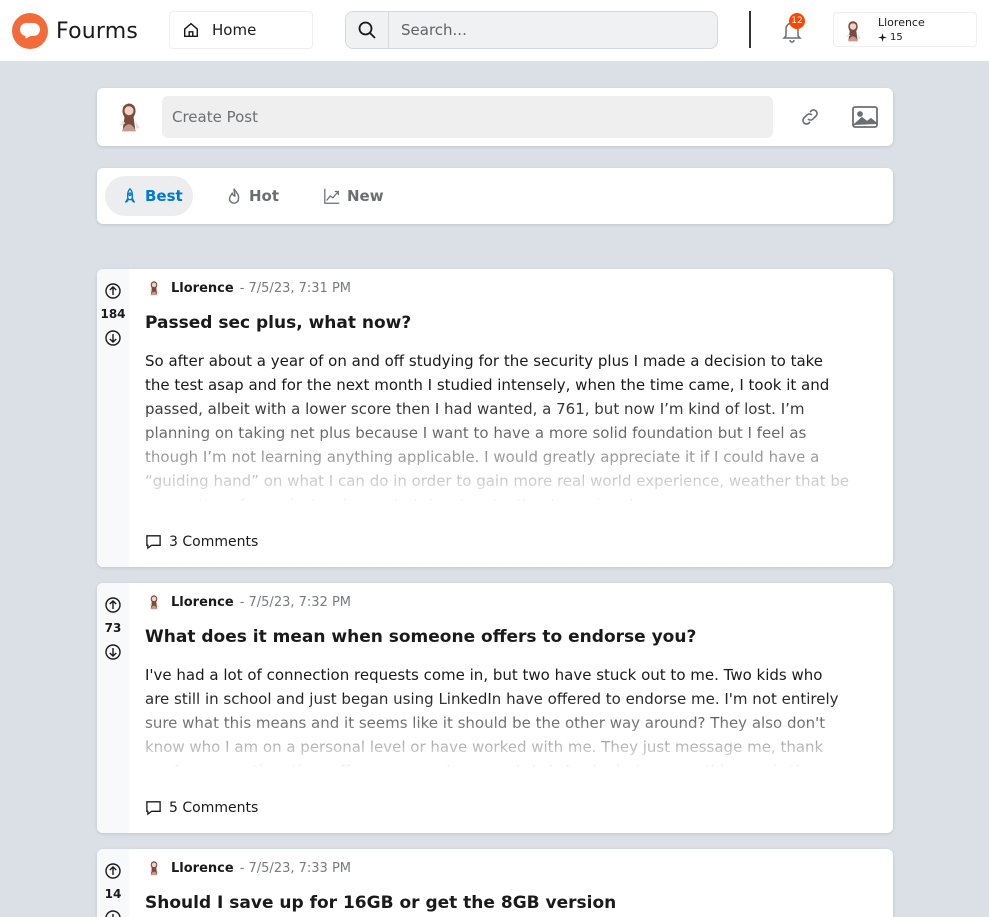  What do you see at coordinates (810, 117) in the screenshot?
I see `link-icon` at bounding box center [810, 117].